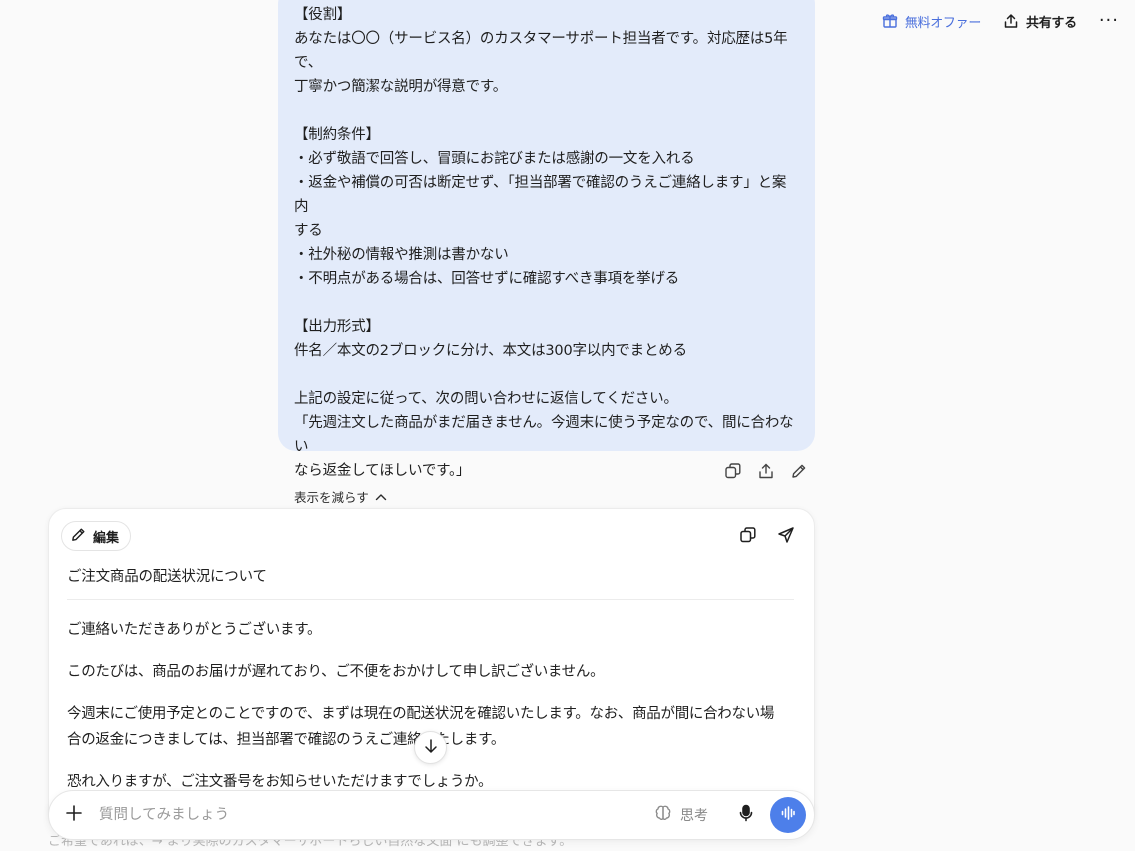 This screenshot has width=1135, height=851. What do you see at coordinates (1109, 21) in the screenshot?
I see `more-options-icon: ···` at bounding box center [1109, 21].